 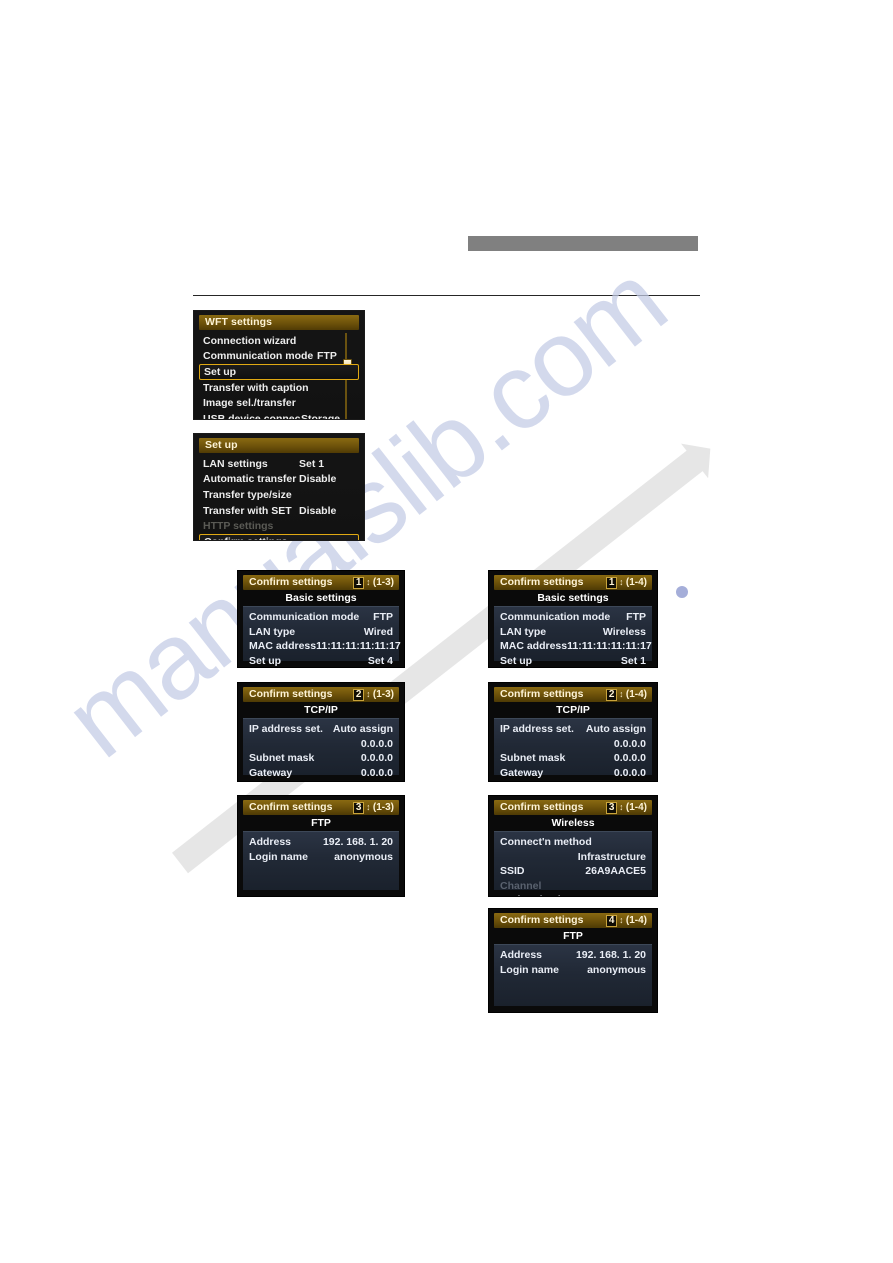 I want to click on confirm-row: 0.0.0.0, so click(x=573, y=744).